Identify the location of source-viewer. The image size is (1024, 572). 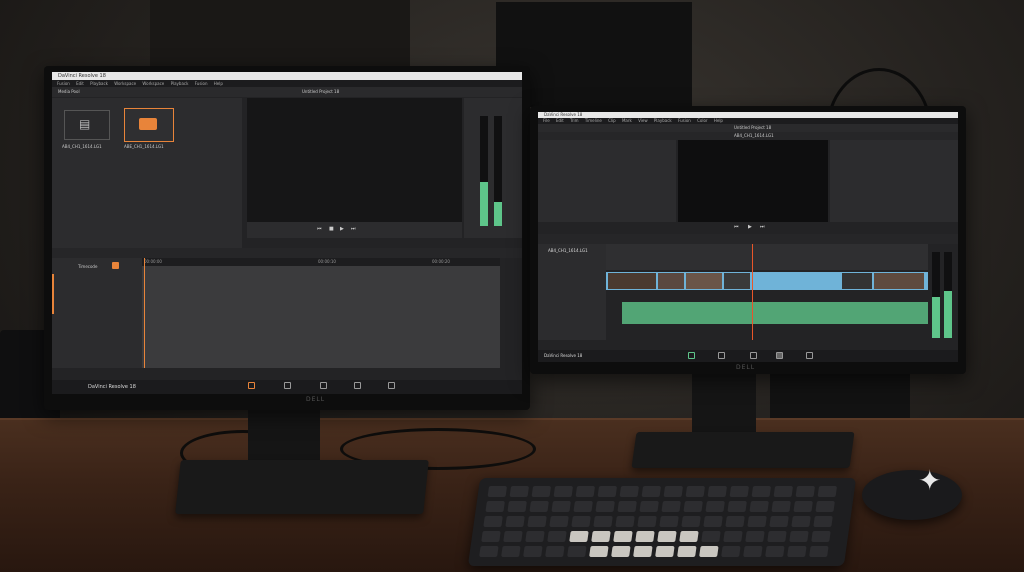
(354, 160).